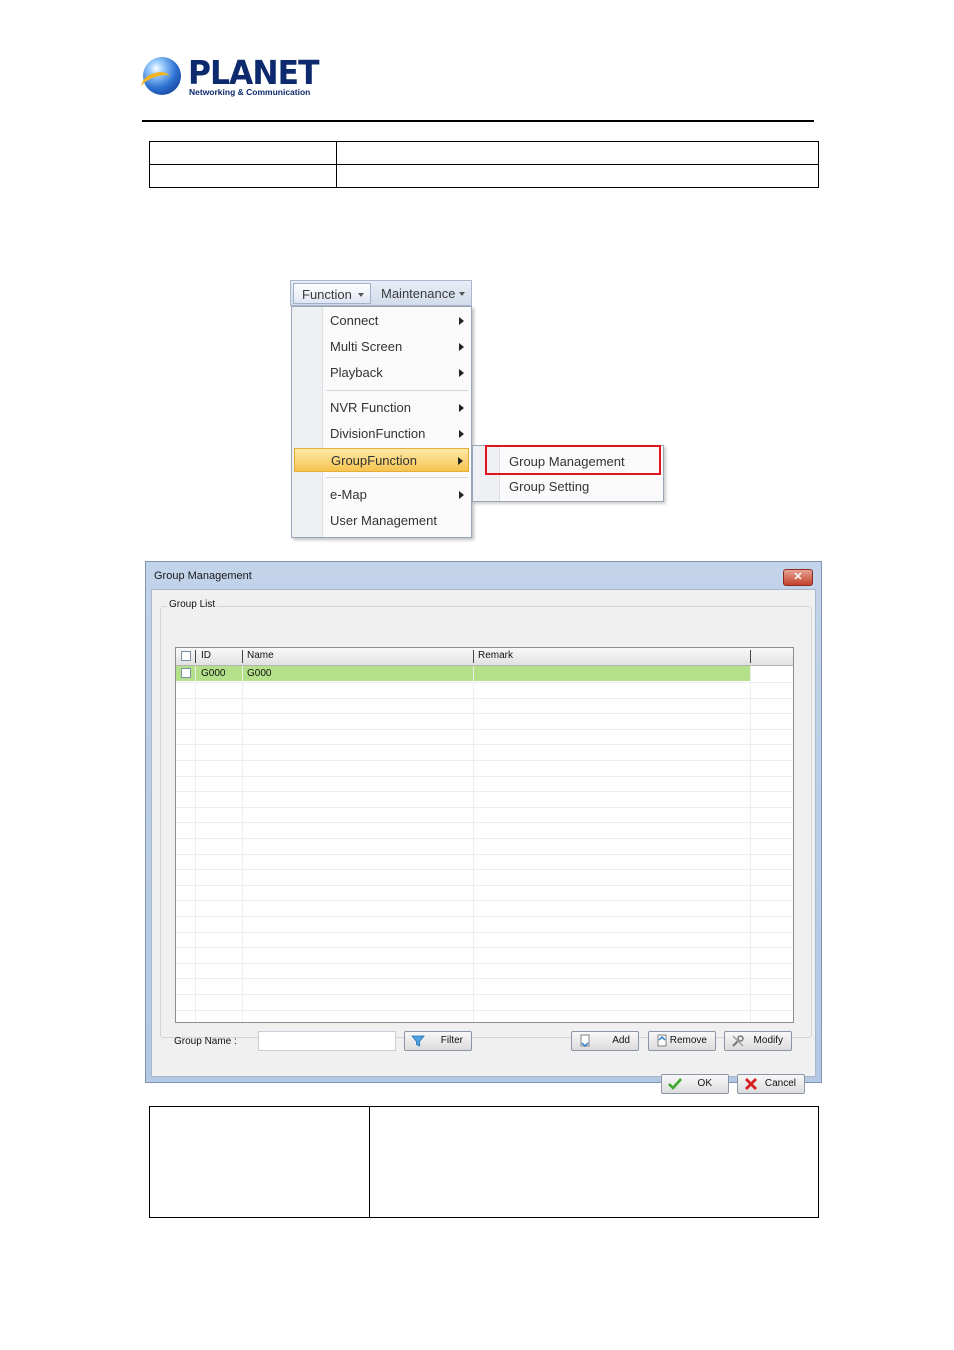 Image resolution: width=954 pixels, height=1350 pixels. I want to click on menu-item-label: Multi Screen, so click(366, 346).